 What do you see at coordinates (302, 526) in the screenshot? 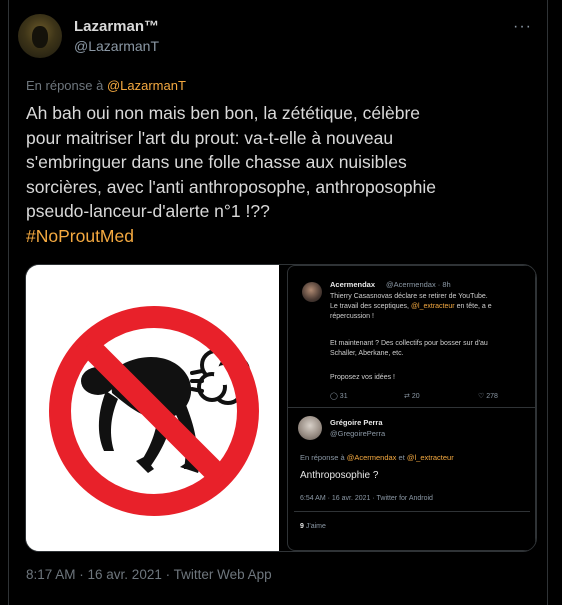
I see `likes-count: 9` at bounding box center [302, 526].